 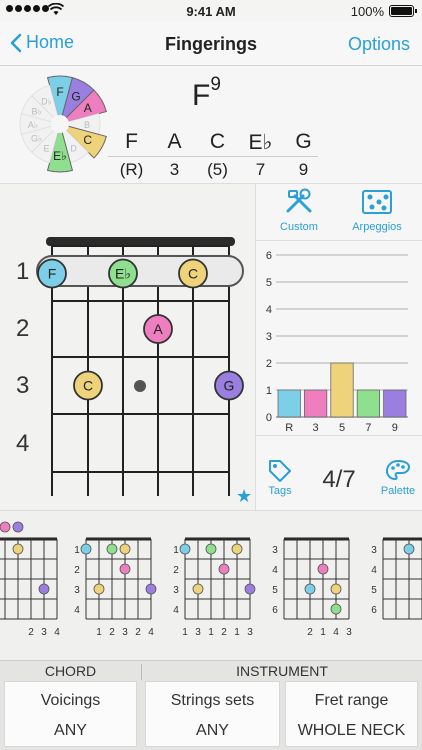 What do you see at coordinates (212, 730) in the screenshot?
I see `string-sets-setting-value: ANY` at bounding box center [212, 730].